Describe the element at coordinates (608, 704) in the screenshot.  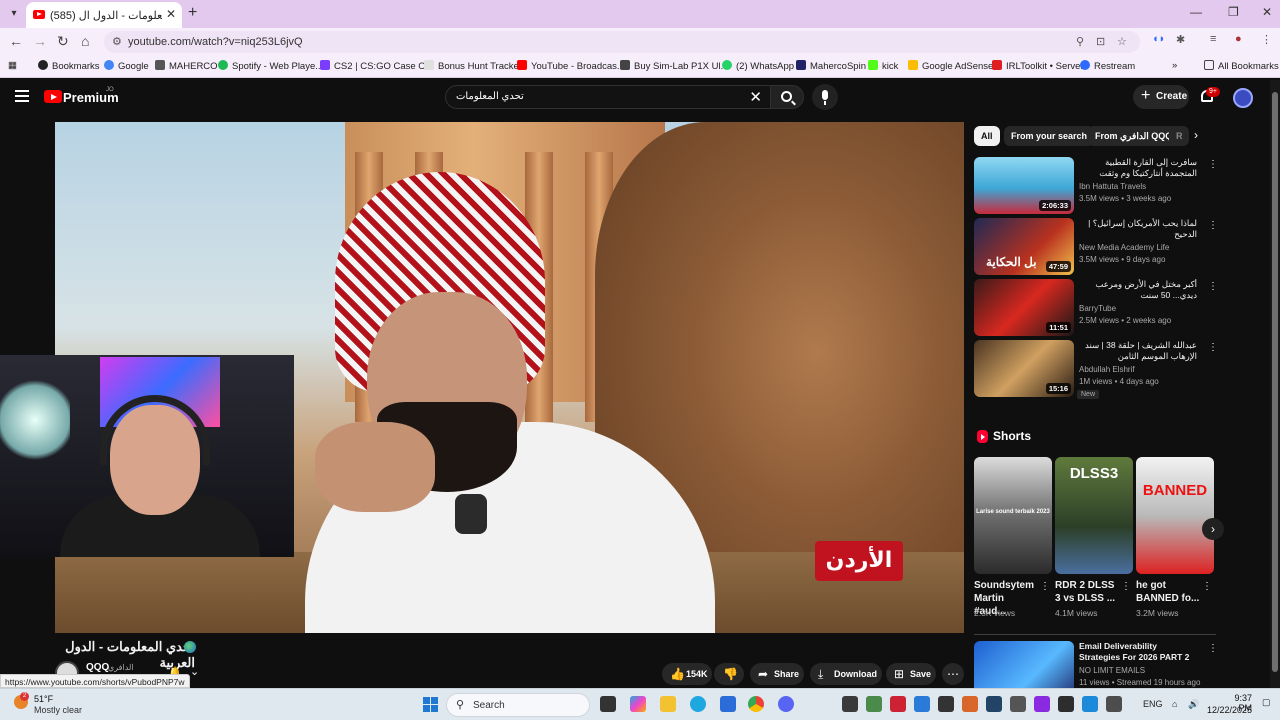
I see `task-view-icon` at that location.